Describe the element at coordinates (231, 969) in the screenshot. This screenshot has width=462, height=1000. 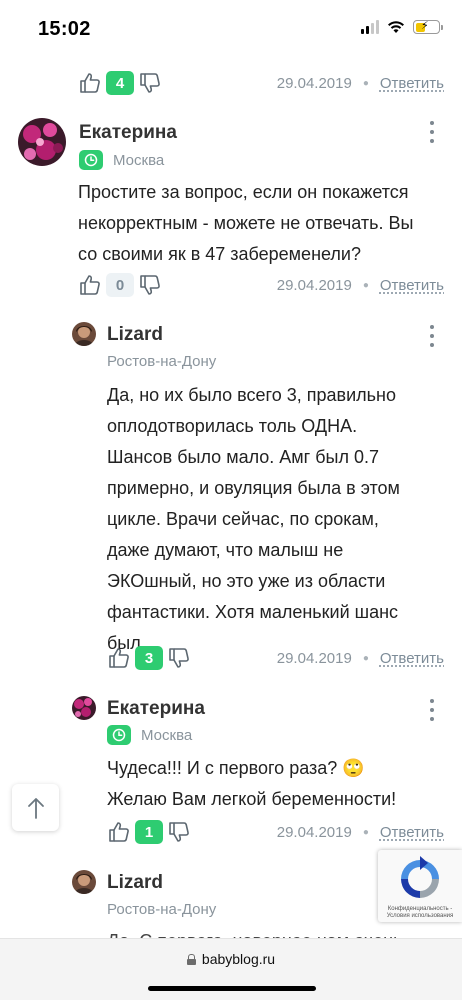
I see `browser-bottom-bar: babyblog.ru` at that location.